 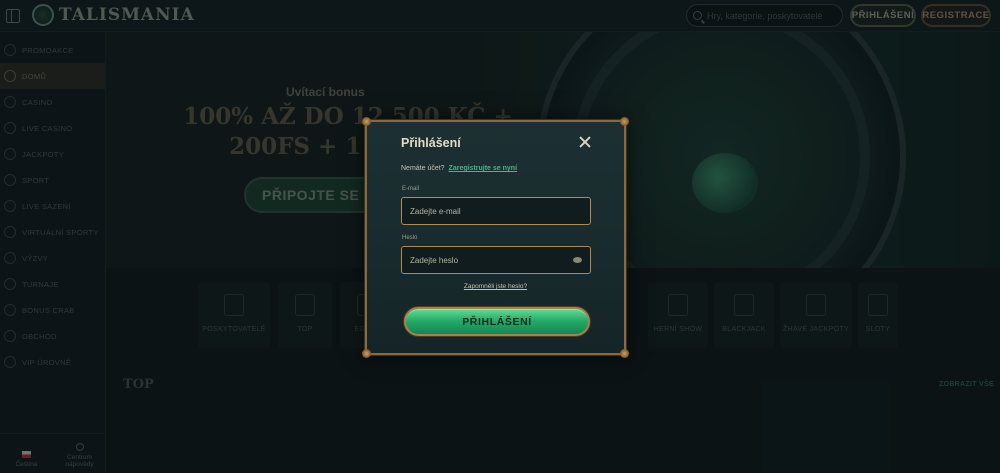 What do you see at coordinates (423, 168) in the screenshot?
I see `no-account-text: Nemáte účet?` at bounding box center [423, 168].